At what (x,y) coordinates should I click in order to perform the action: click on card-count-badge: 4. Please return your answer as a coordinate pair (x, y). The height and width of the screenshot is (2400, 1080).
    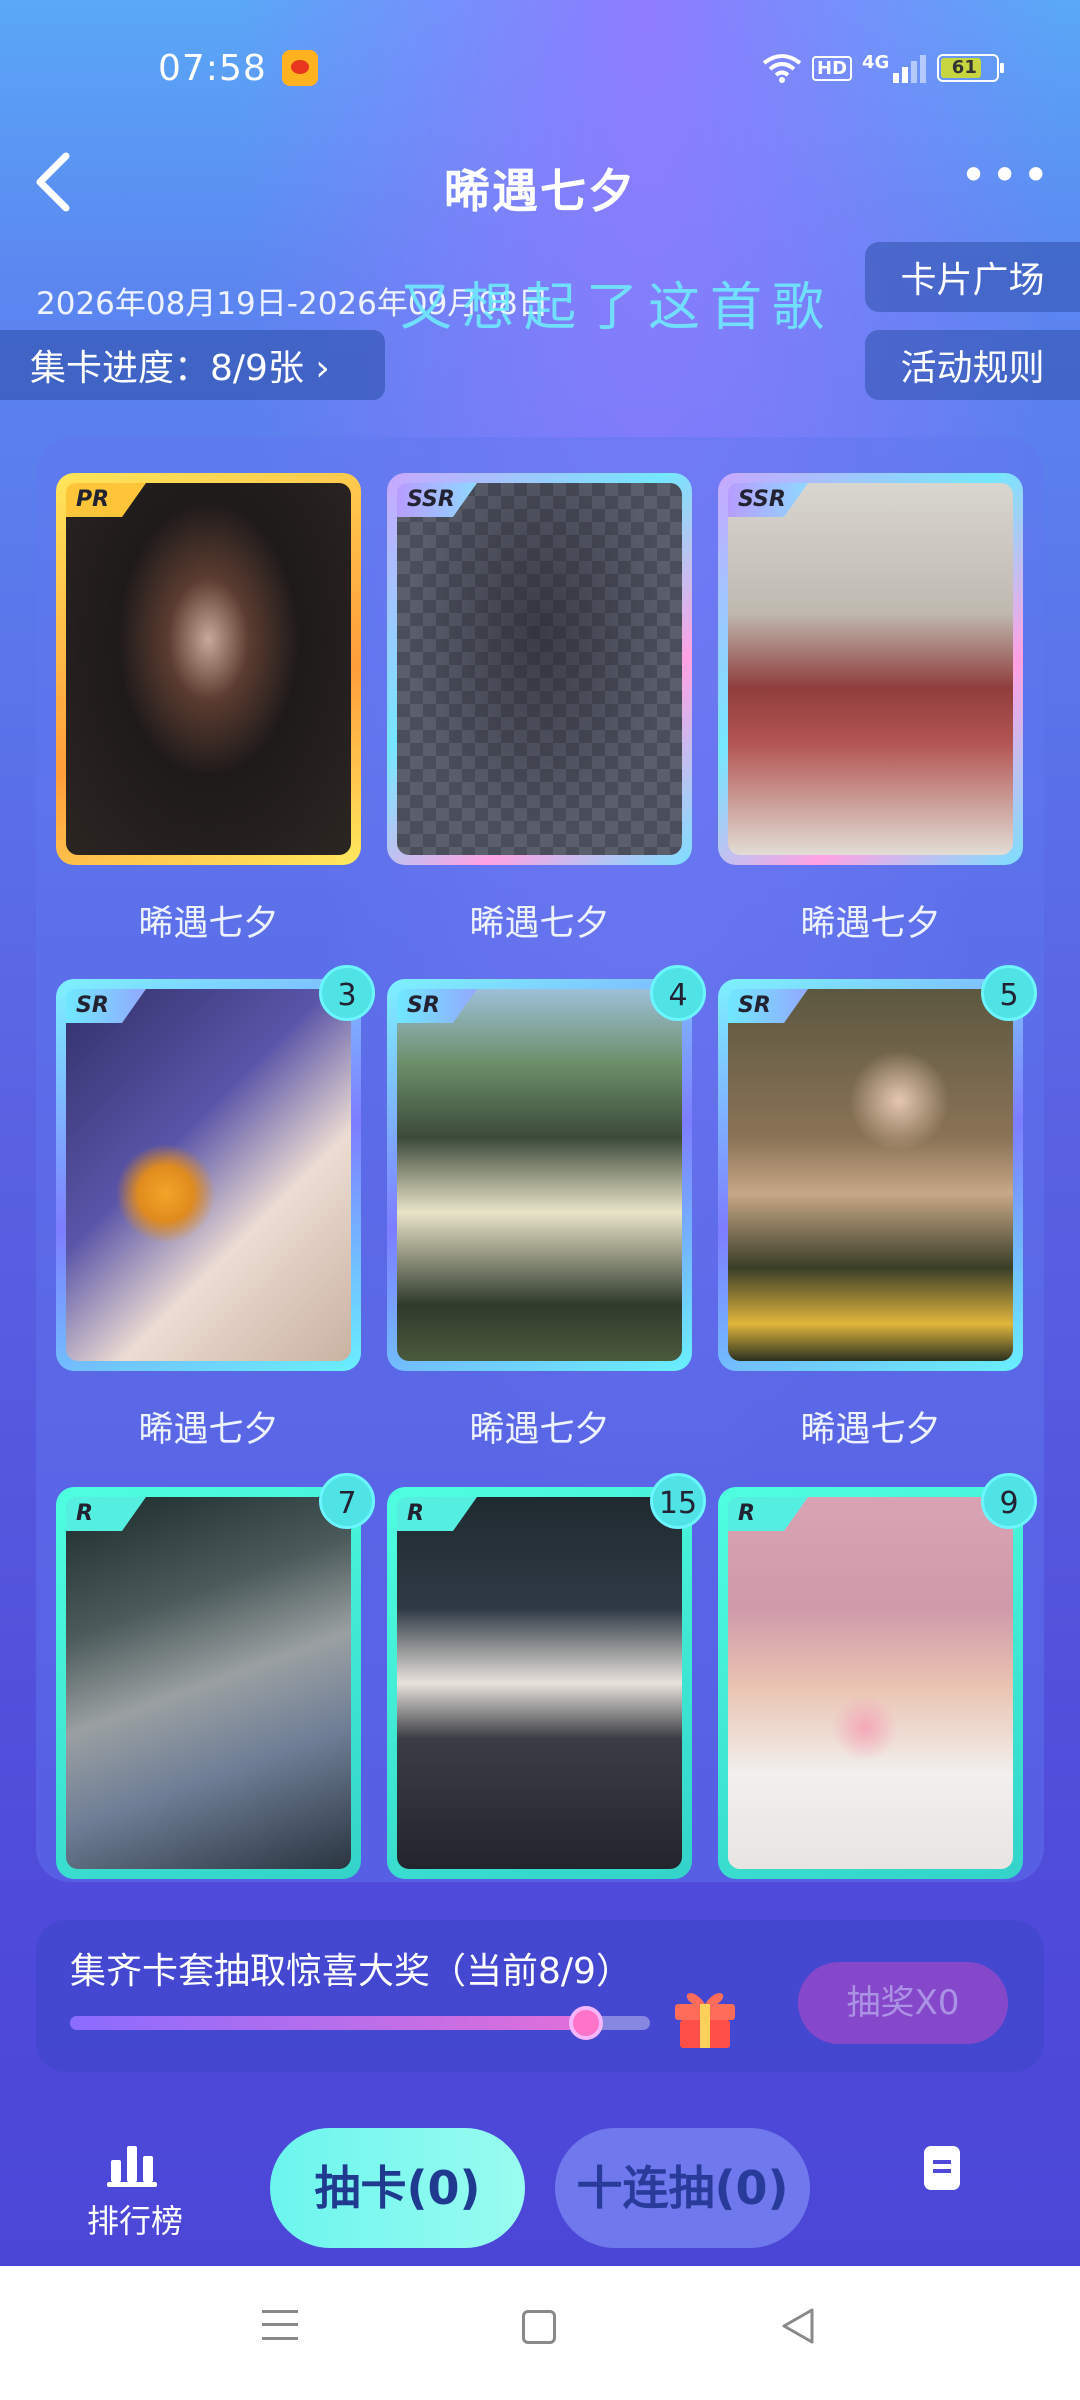
    Looking at the image, I should click on (678, 993).